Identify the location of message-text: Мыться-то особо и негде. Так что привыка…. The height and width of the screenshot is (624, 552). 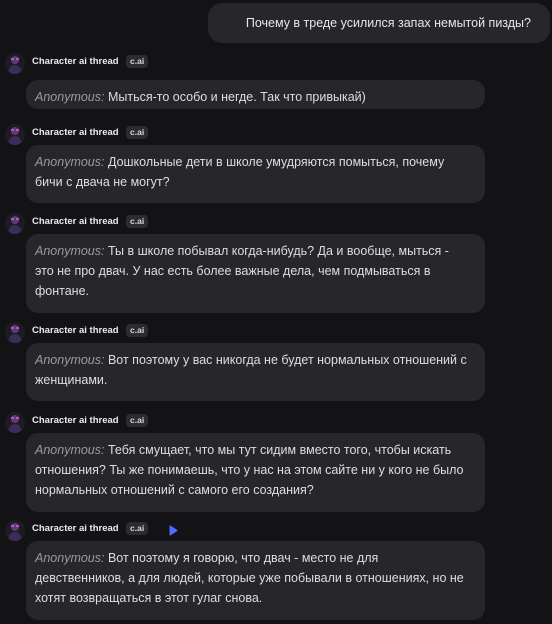
(236, 97).